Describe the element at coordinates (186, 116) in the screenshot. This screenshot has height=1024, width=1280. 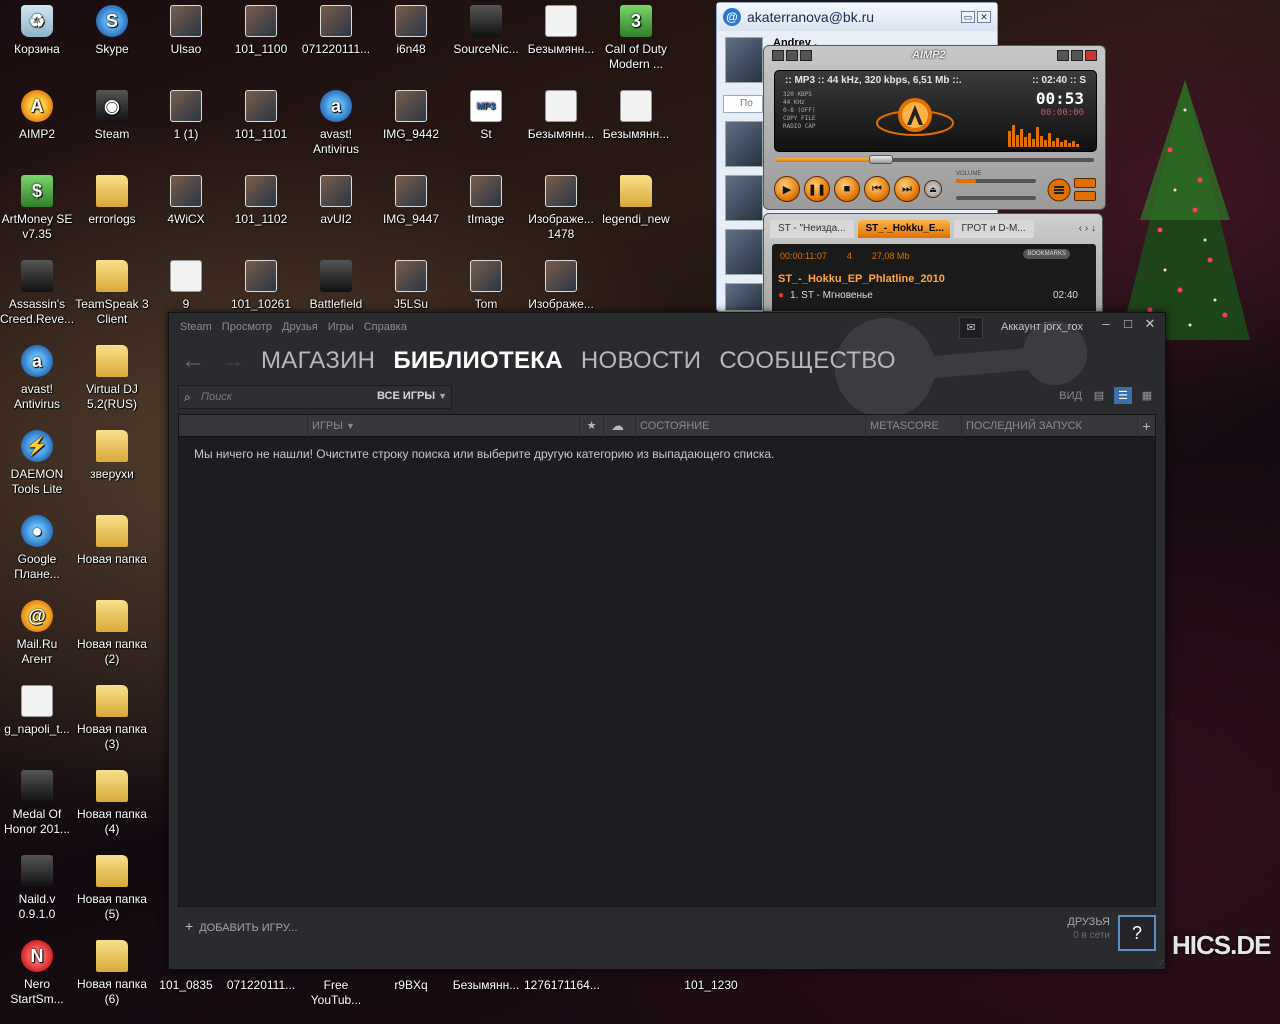
I see `desktop-icon: 1 (1)` at that location.